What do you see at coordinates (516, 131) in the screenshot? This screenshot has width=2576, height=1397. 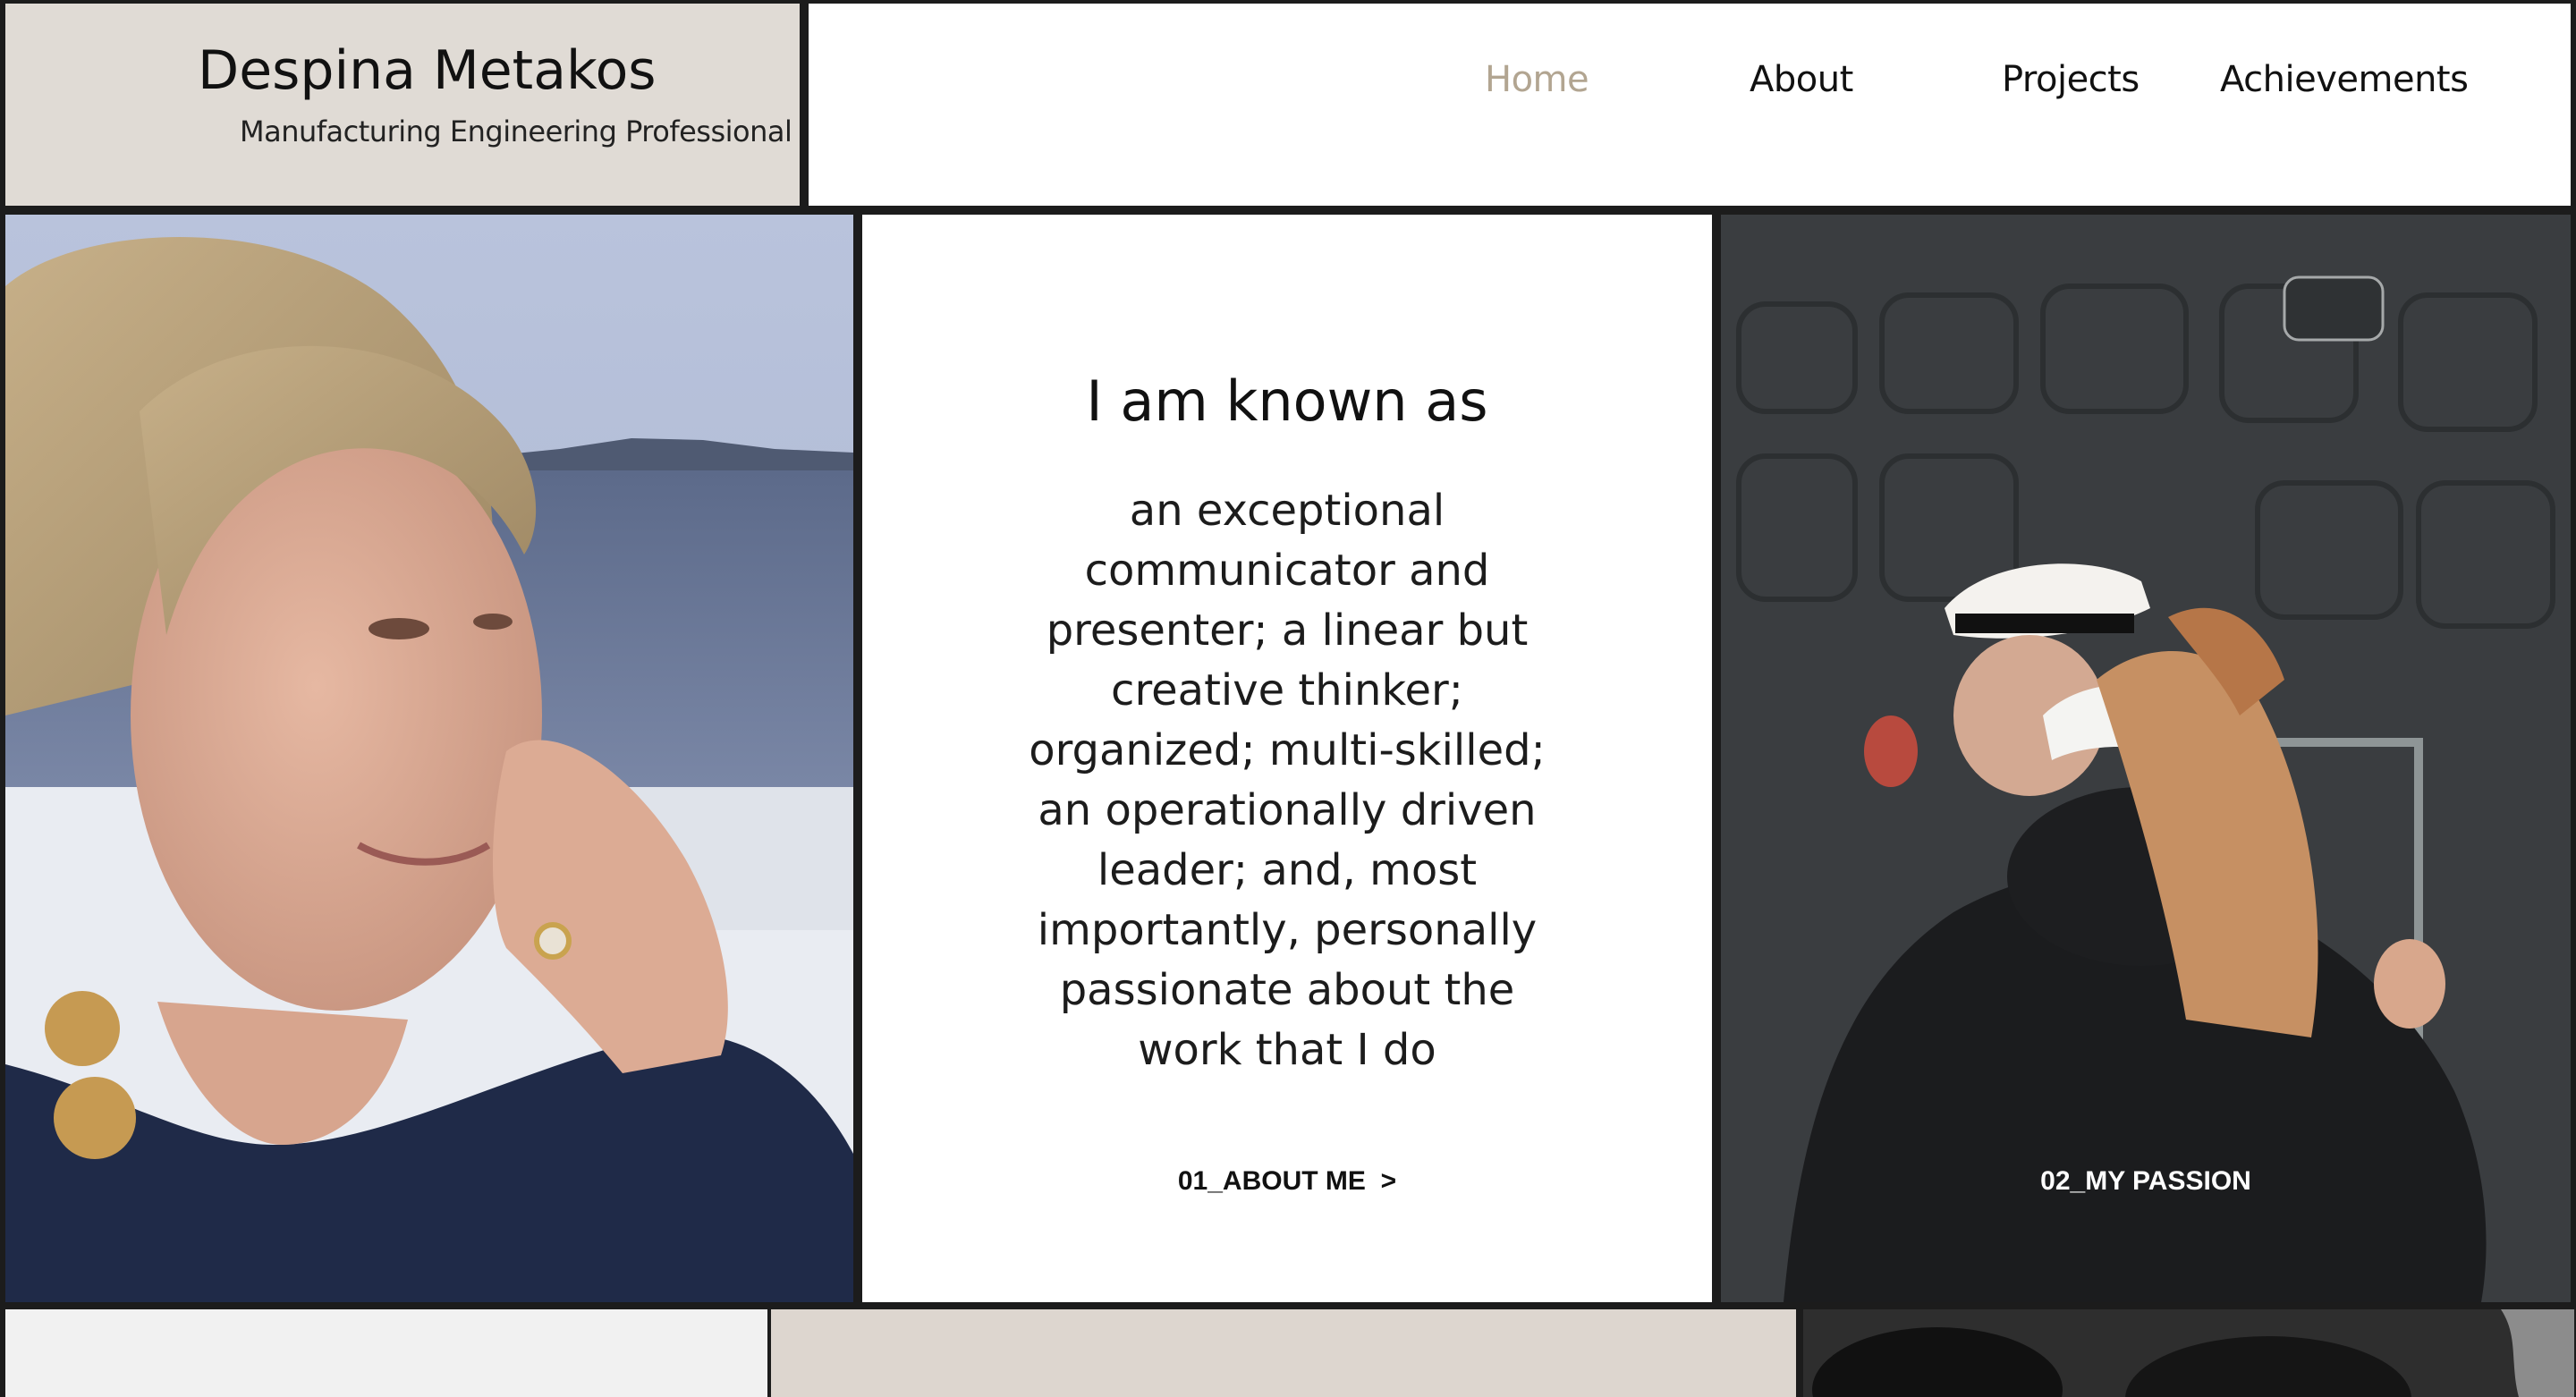 I see `site-tagline: Manufacturing Engineering Professional` at bounding box center [516, 131].